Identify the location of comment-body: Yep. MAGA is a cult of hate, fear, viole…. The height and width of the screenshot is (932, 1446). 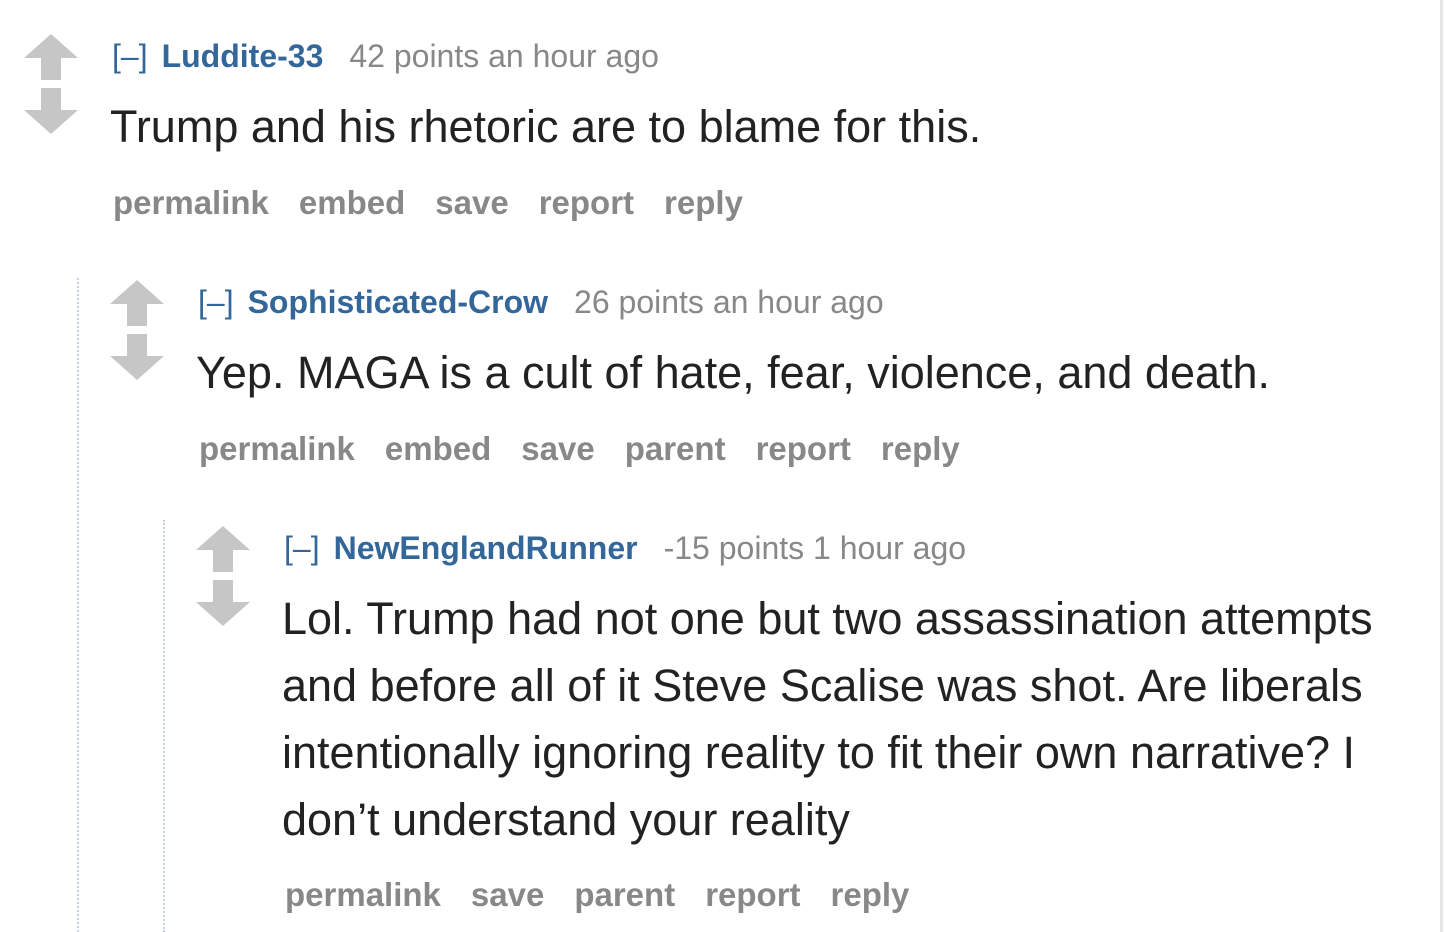
(733, 372).